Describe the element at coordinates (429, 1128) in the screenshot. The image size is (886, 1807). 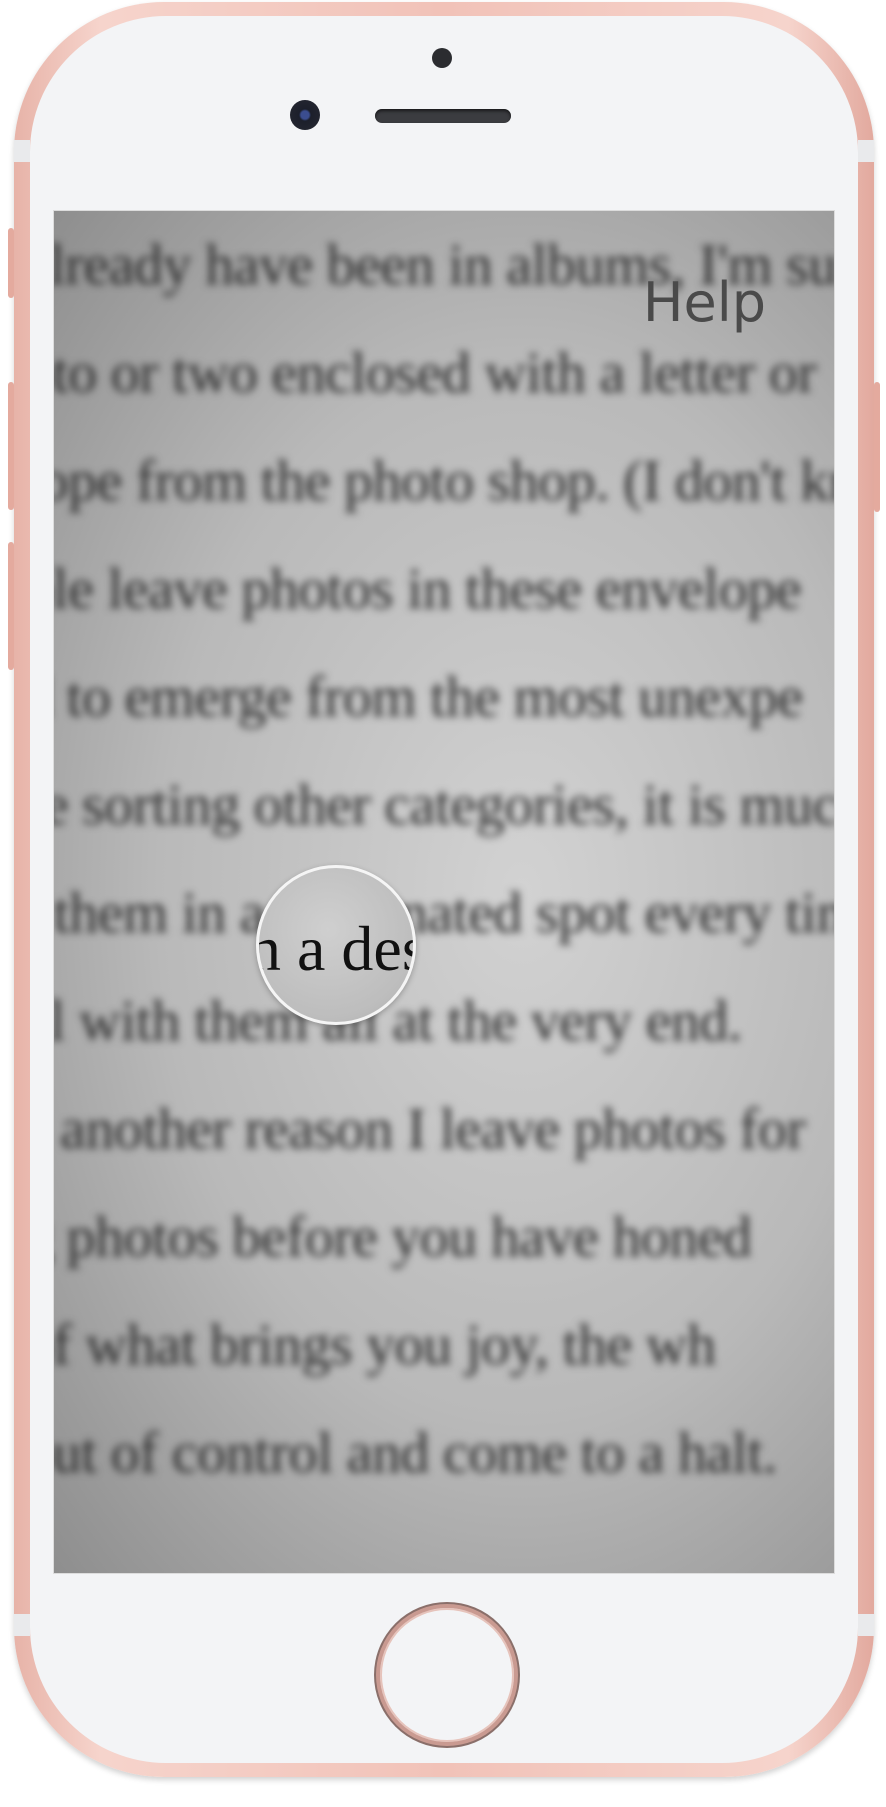
I see `page-text-line: s another reason I leave photos for` at that location.